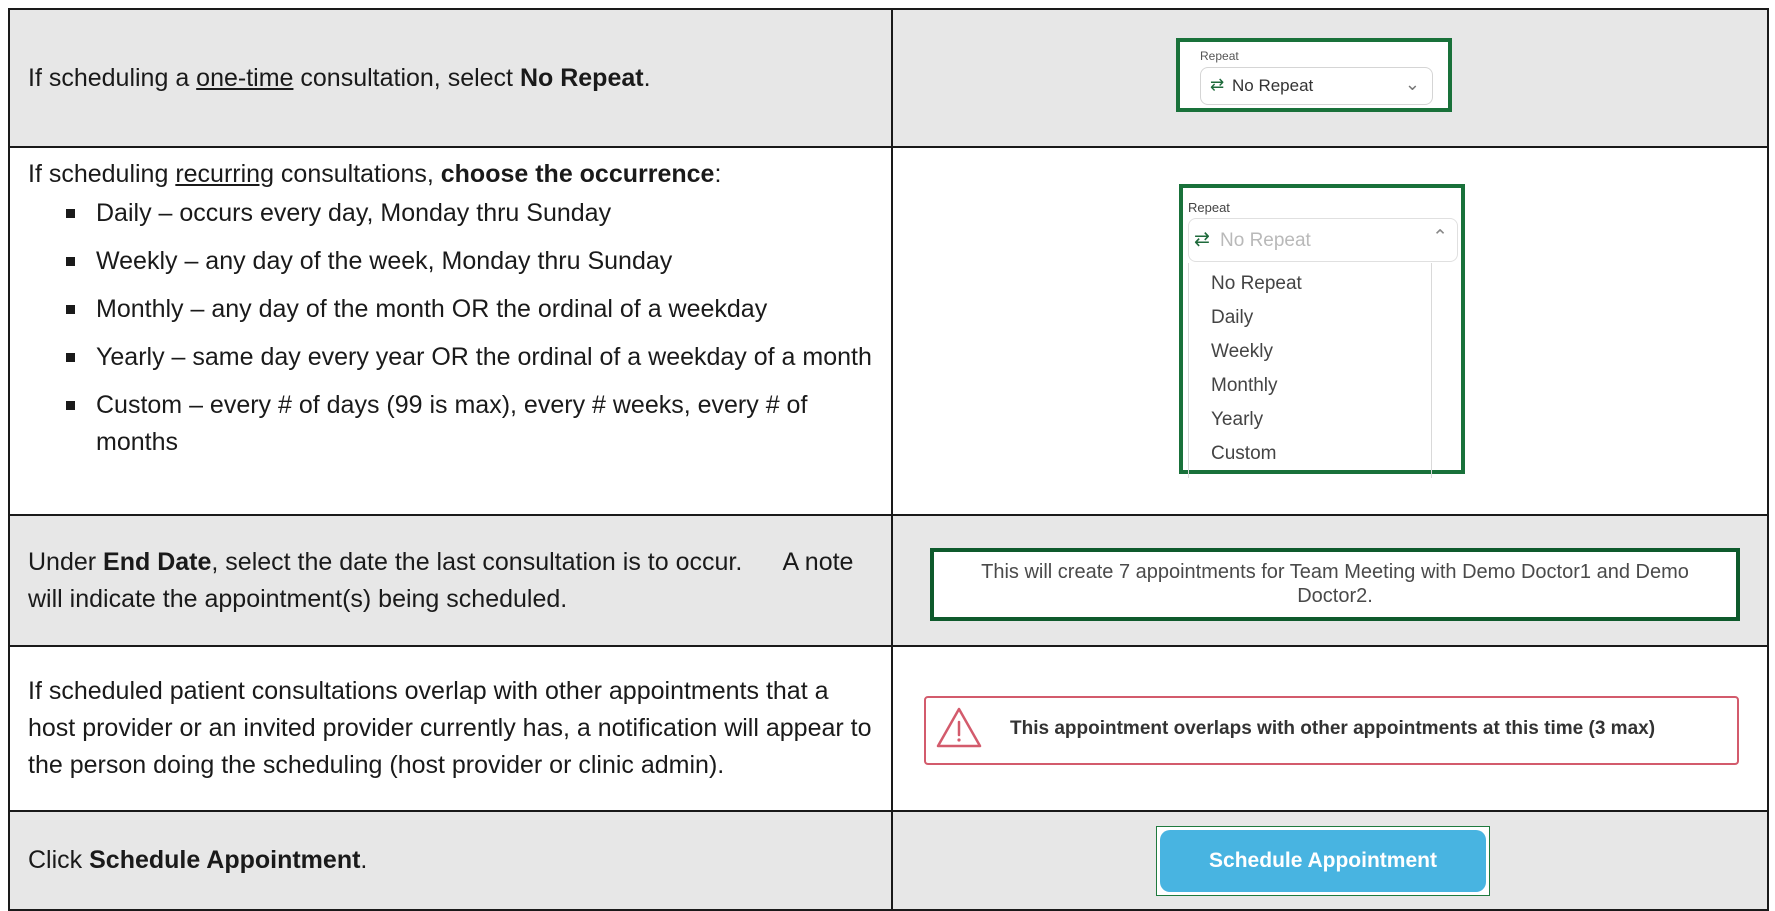 Image resolution: width=1775 pixels, height=911 pixels. Describe the element at coordinates (959, 727) in the screenshot. I see `warning-icon` at that location.